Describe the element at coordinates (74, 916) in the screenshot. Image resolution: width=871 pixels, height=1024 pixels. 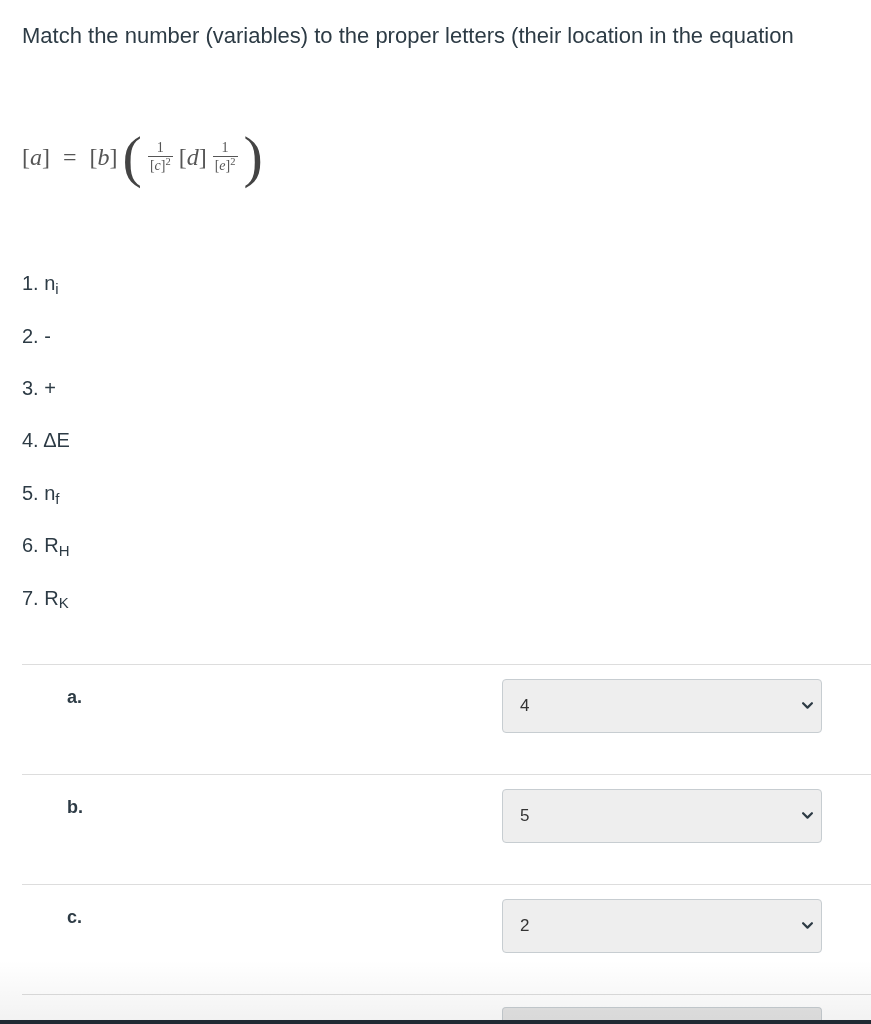
I see `match-letter: c.` at that location.